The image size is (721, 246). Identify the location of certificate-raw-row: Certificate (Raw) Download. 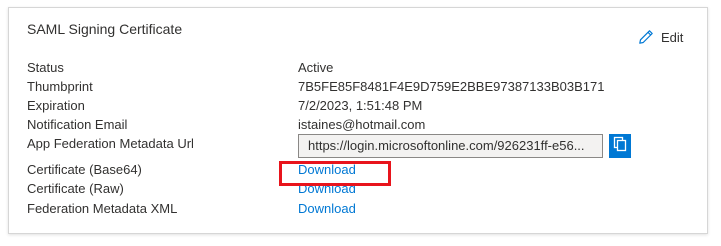
(362, 189).